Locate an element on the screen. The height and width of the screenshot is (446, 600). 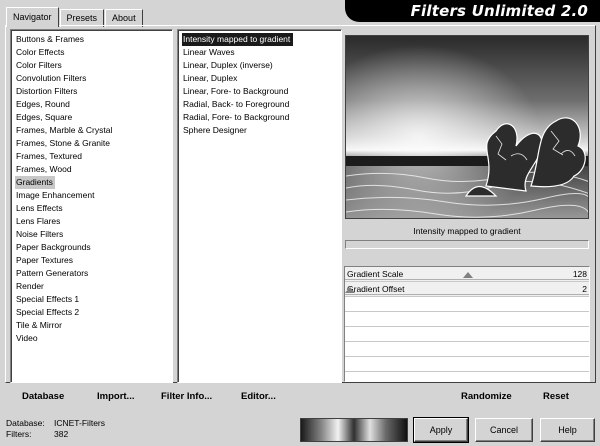
progress-bar is located at coordinates (467, 244).